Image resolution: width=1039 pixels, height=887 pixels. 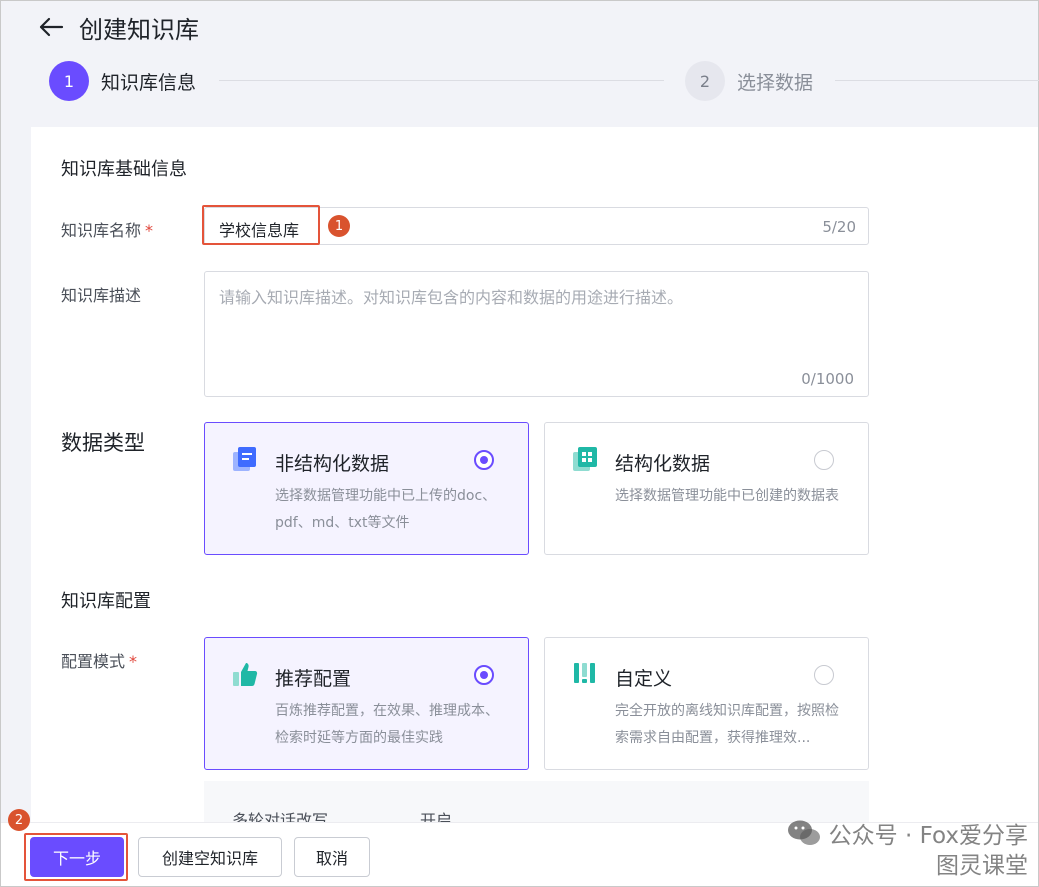 What do you see at coordinates (101, 295) in the screenshot?
I see `desc-label: 知识库描述` at bounding box center [101, 295].